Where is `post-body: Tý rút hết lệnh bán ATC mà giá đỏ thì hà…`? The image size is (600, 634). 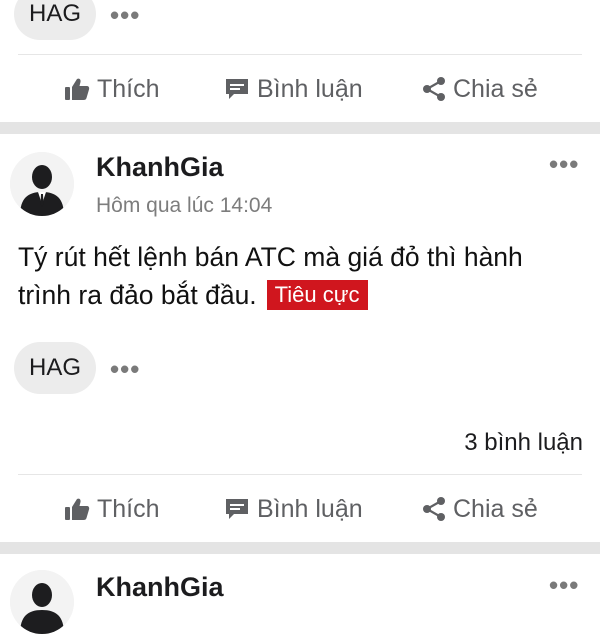 post-body: Tý rút hết lệnh bán ATC mà giá đỏ thì hà… is located at coordinates (288, 276).